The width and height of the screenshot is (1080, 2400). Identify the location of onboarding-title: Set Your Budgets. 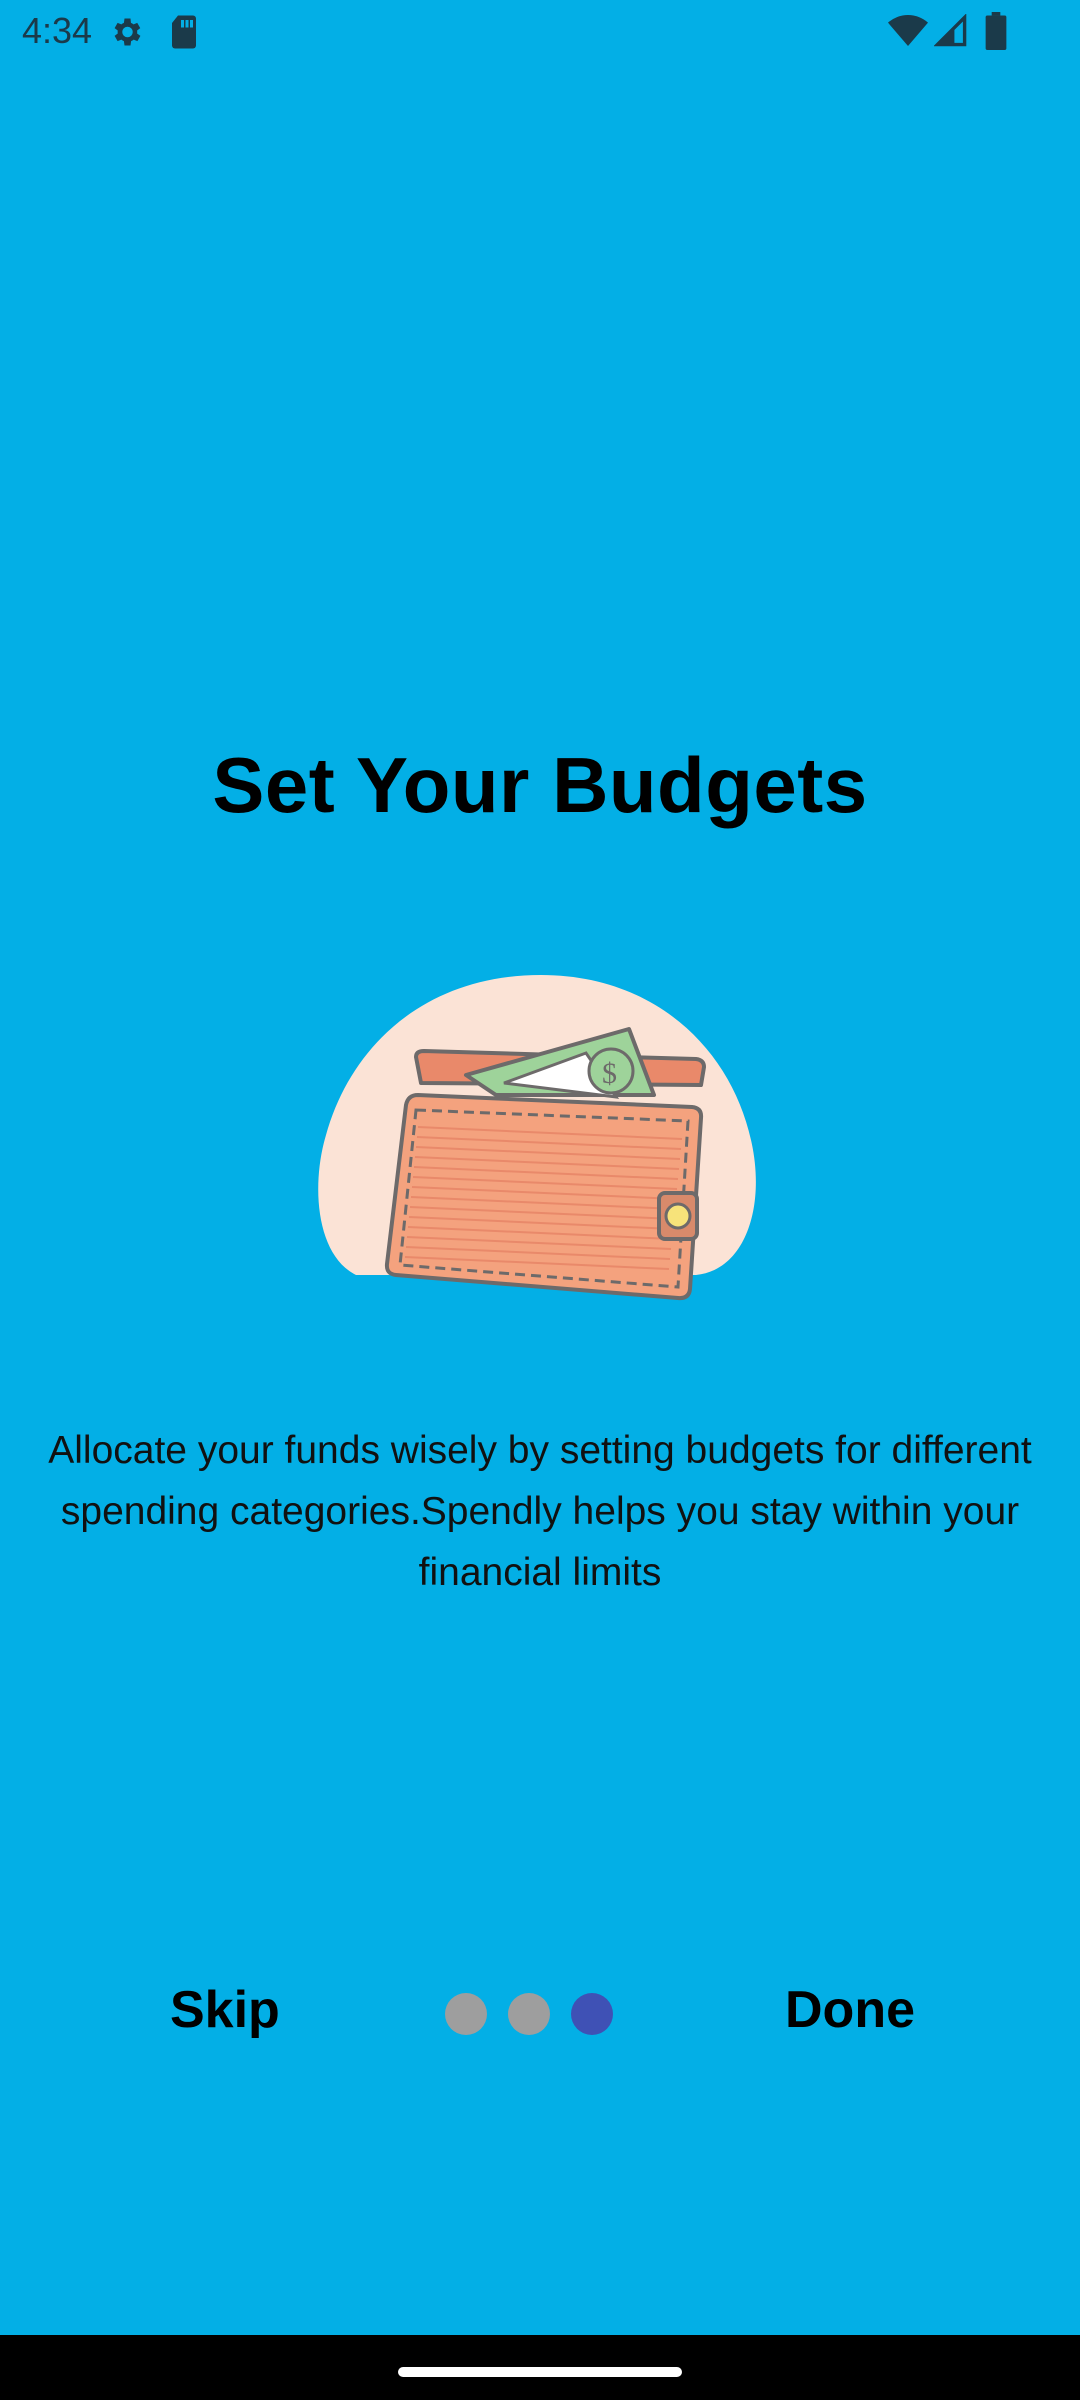
(540, 785).